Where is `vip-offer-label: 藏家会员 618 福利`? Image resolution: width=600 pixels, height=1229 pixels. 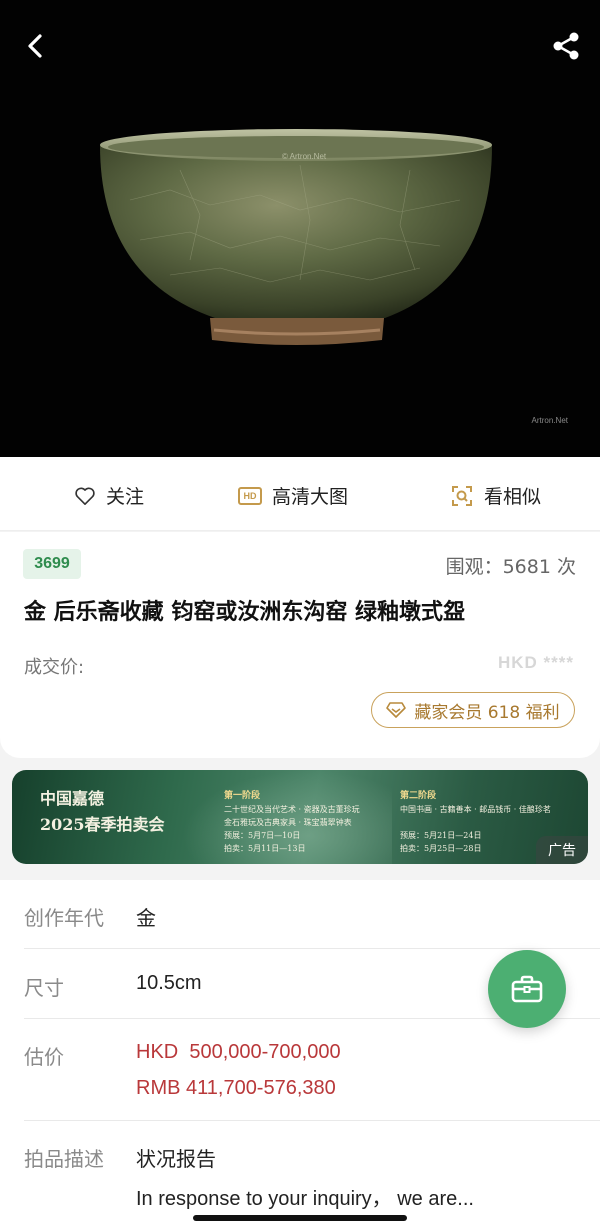
vip-offer-label: 藏家会员 618 福利 is located at coordinates (487, 712).